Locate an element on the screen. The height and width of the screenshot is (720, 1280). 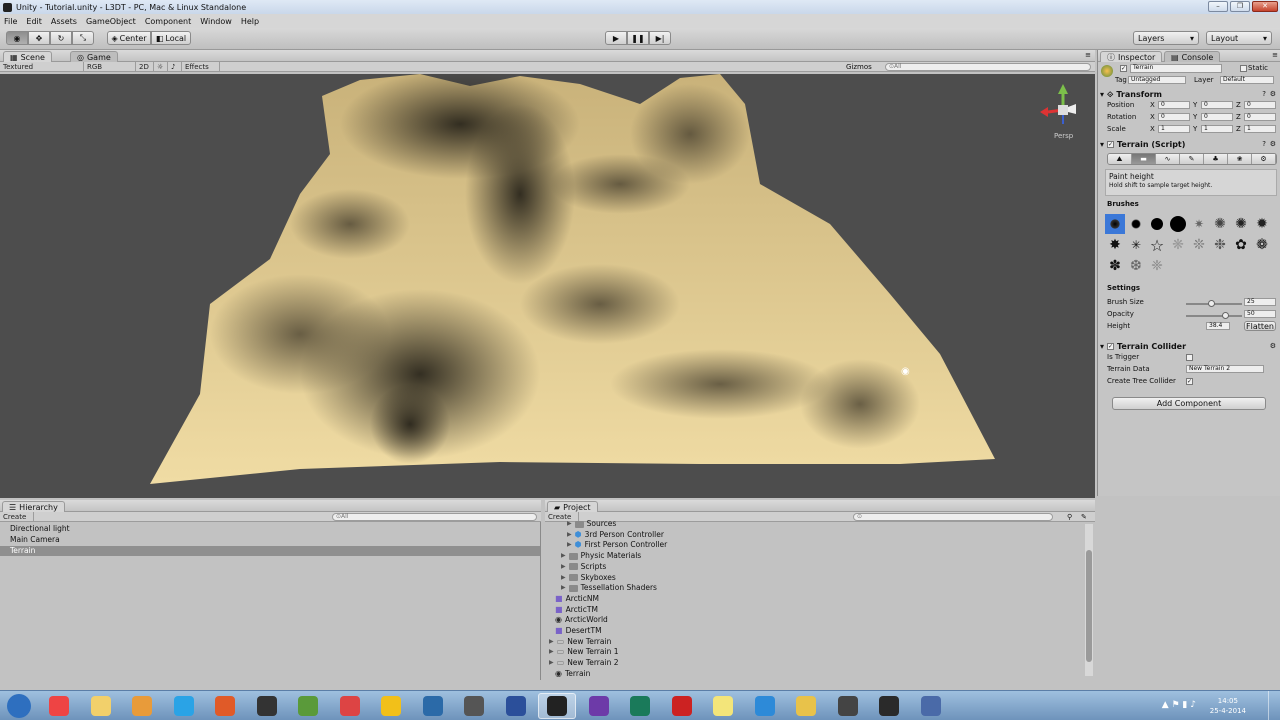
is-trigger-checkbox is located at coordinates (1189, 357).